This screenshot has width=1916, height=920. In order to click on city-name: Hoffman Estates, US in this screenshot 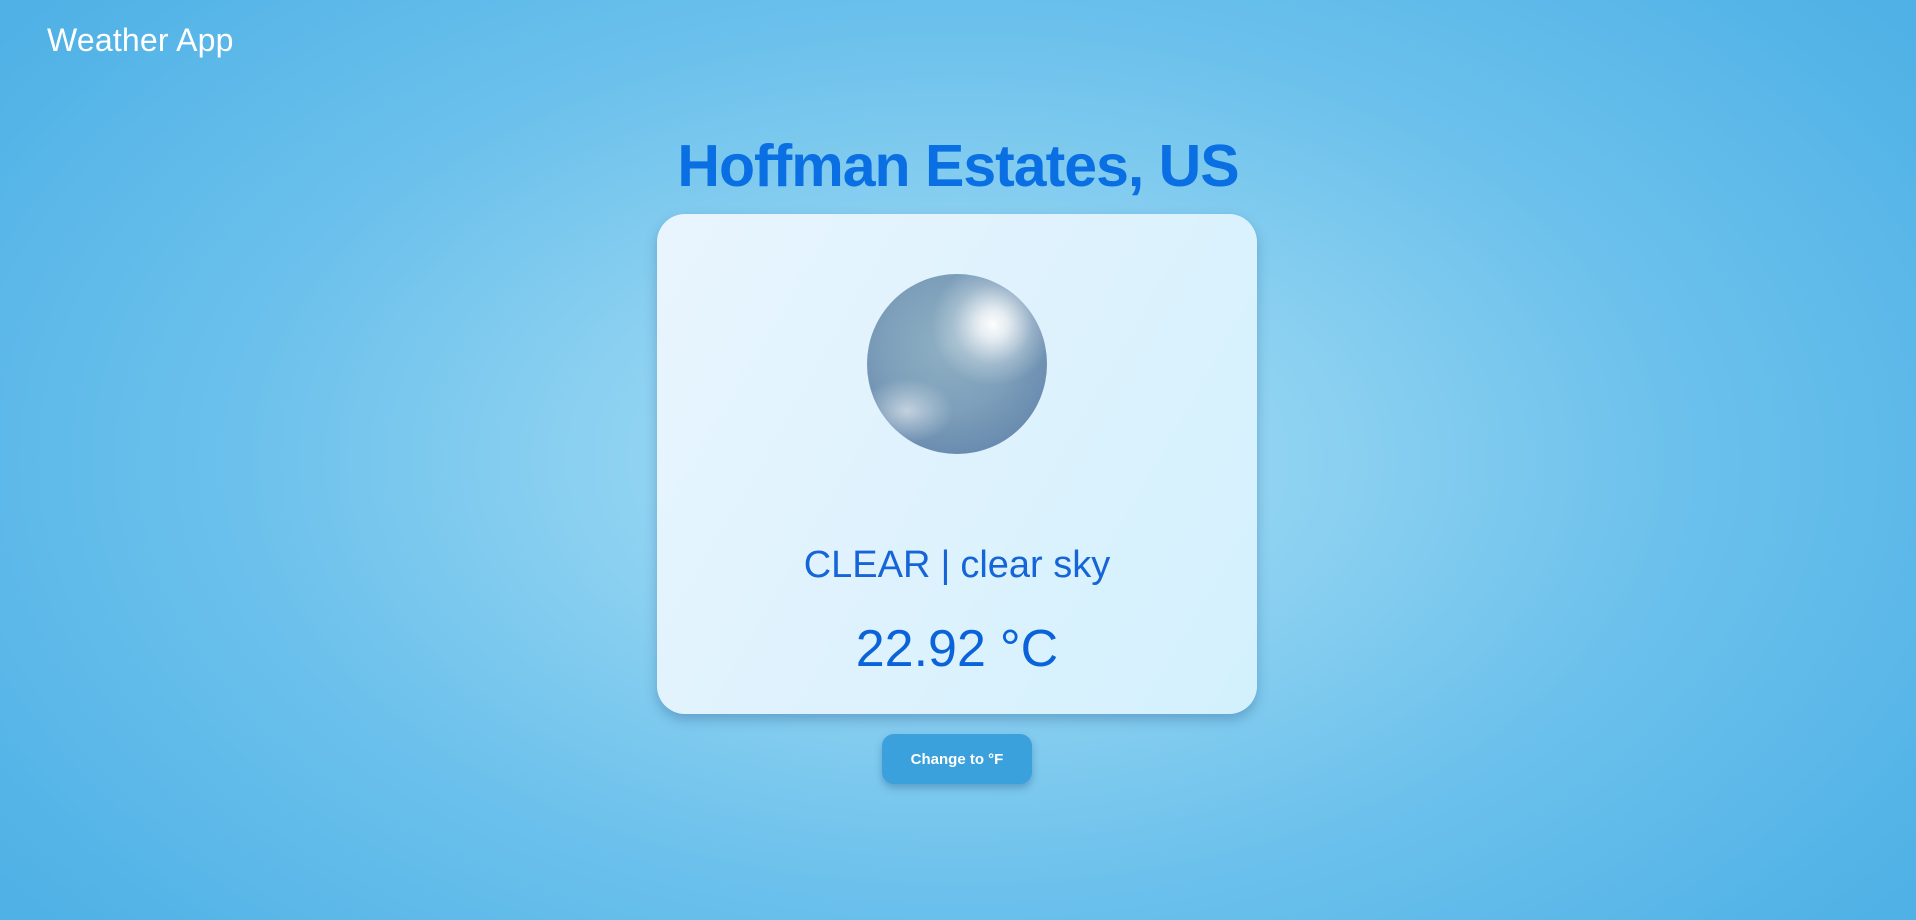, I will do `click(958, 166)`.